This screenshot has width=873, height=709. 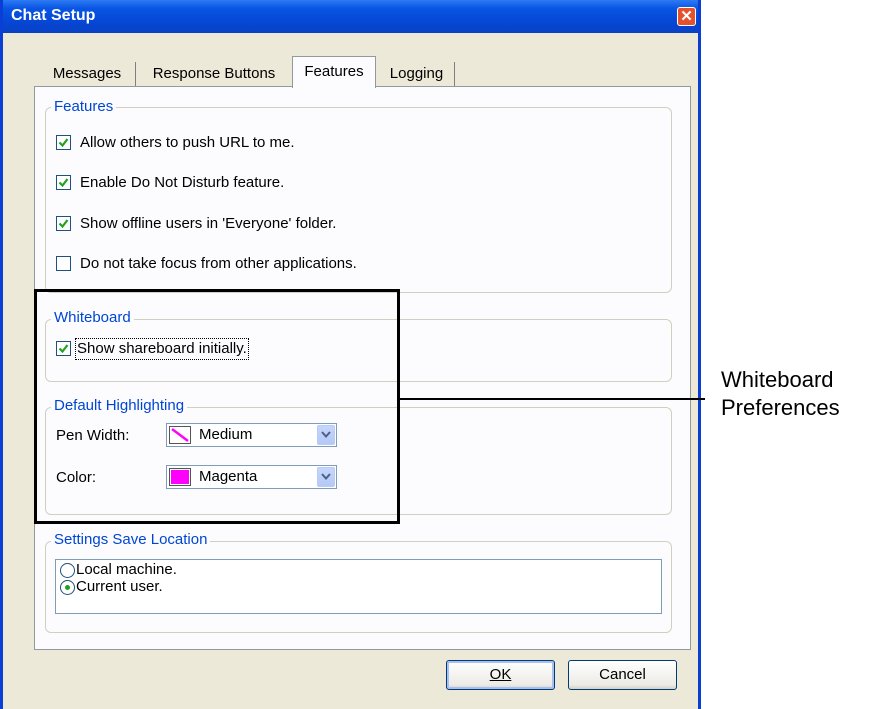 I want to click on close-icon: ✕, so click(x=686, y=16).